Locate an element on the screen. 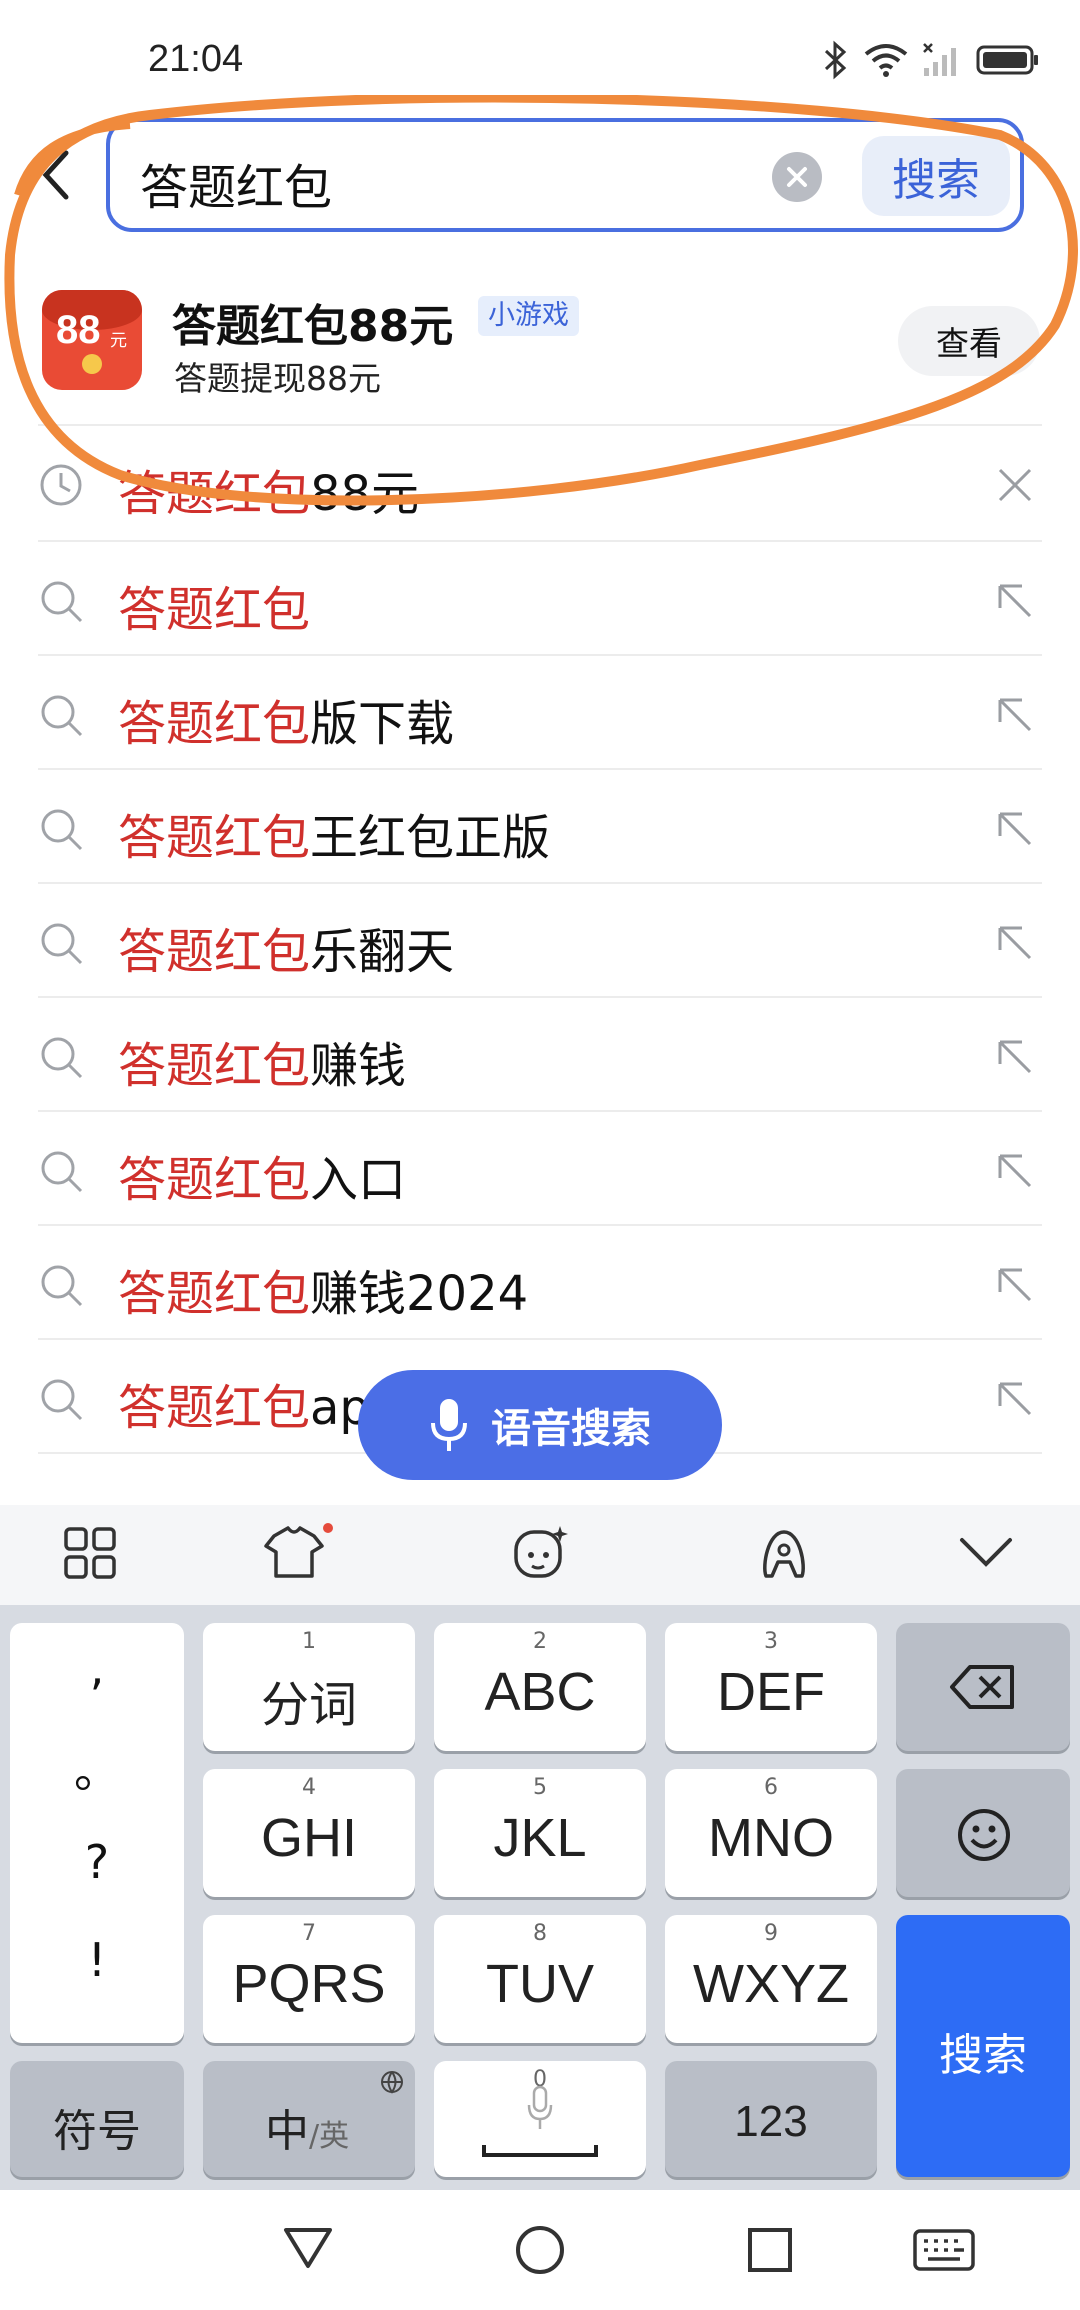 The height and width of the screenshot is (2310, 1080). skin-shirt-icon is located at coordinates (298, 1552).